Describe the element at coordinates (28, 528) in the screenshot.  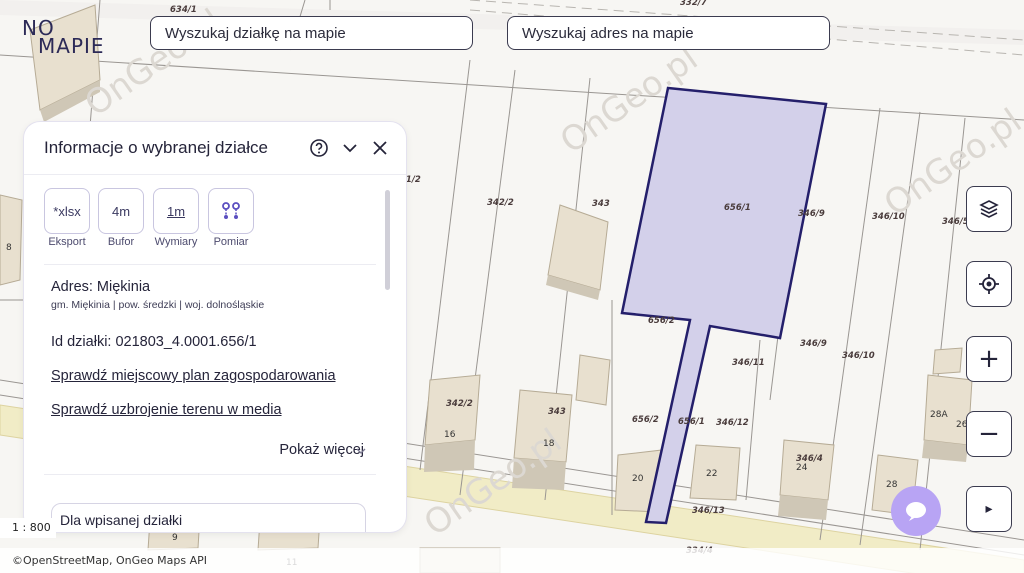
I see `scale-indicator: 1 : 800` at that location.